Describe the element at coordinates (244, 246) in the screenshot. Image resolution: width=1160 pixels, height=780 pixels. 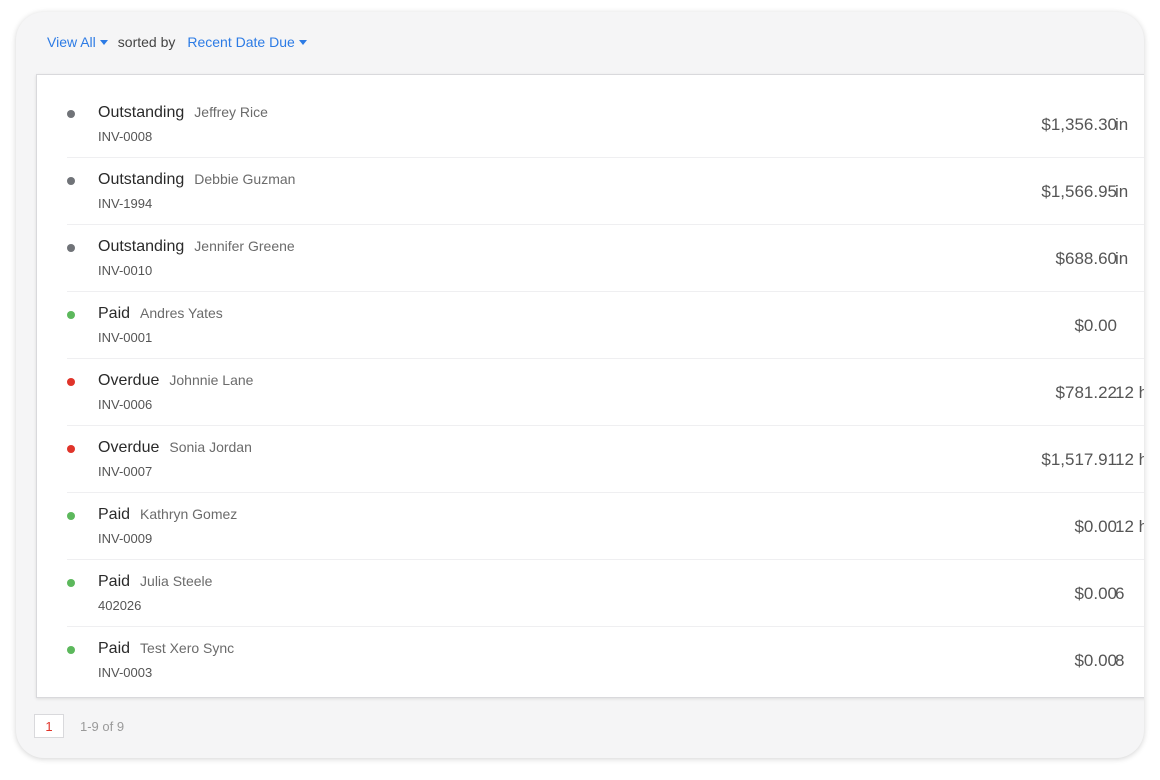
I see `invoice-customer-name: Jennifer Greene` at that location.